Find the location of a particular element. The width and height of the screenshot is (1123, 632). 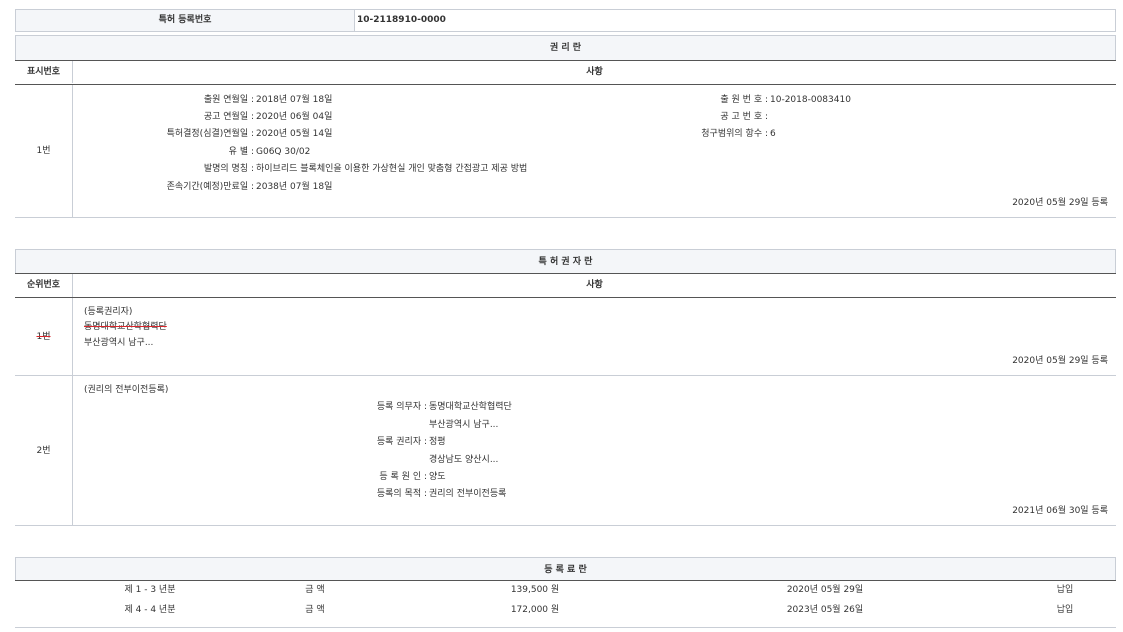

fee-row-1-amount-label: 금 액 is located at coordinates (315, 590).